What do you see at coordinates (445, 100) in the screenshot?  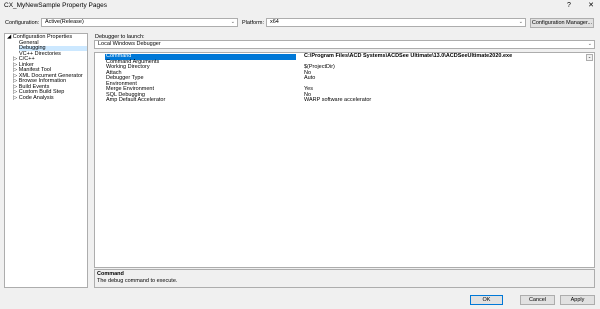 I see `property-value: WARP software accelerator` at bounding box center [445, 100].